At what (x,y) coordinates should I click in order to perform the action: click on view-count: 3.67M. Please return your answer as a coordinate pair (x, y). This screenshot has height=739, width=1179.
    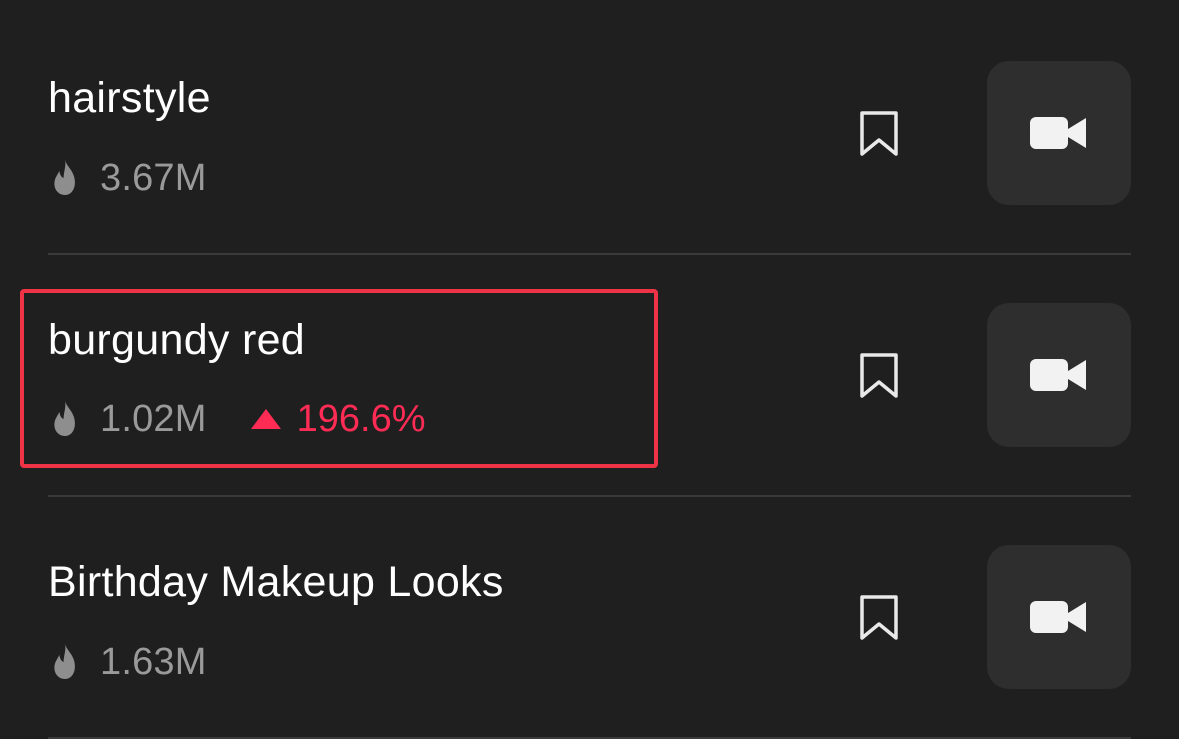
    Looking at the image, I should click on (153, 177).